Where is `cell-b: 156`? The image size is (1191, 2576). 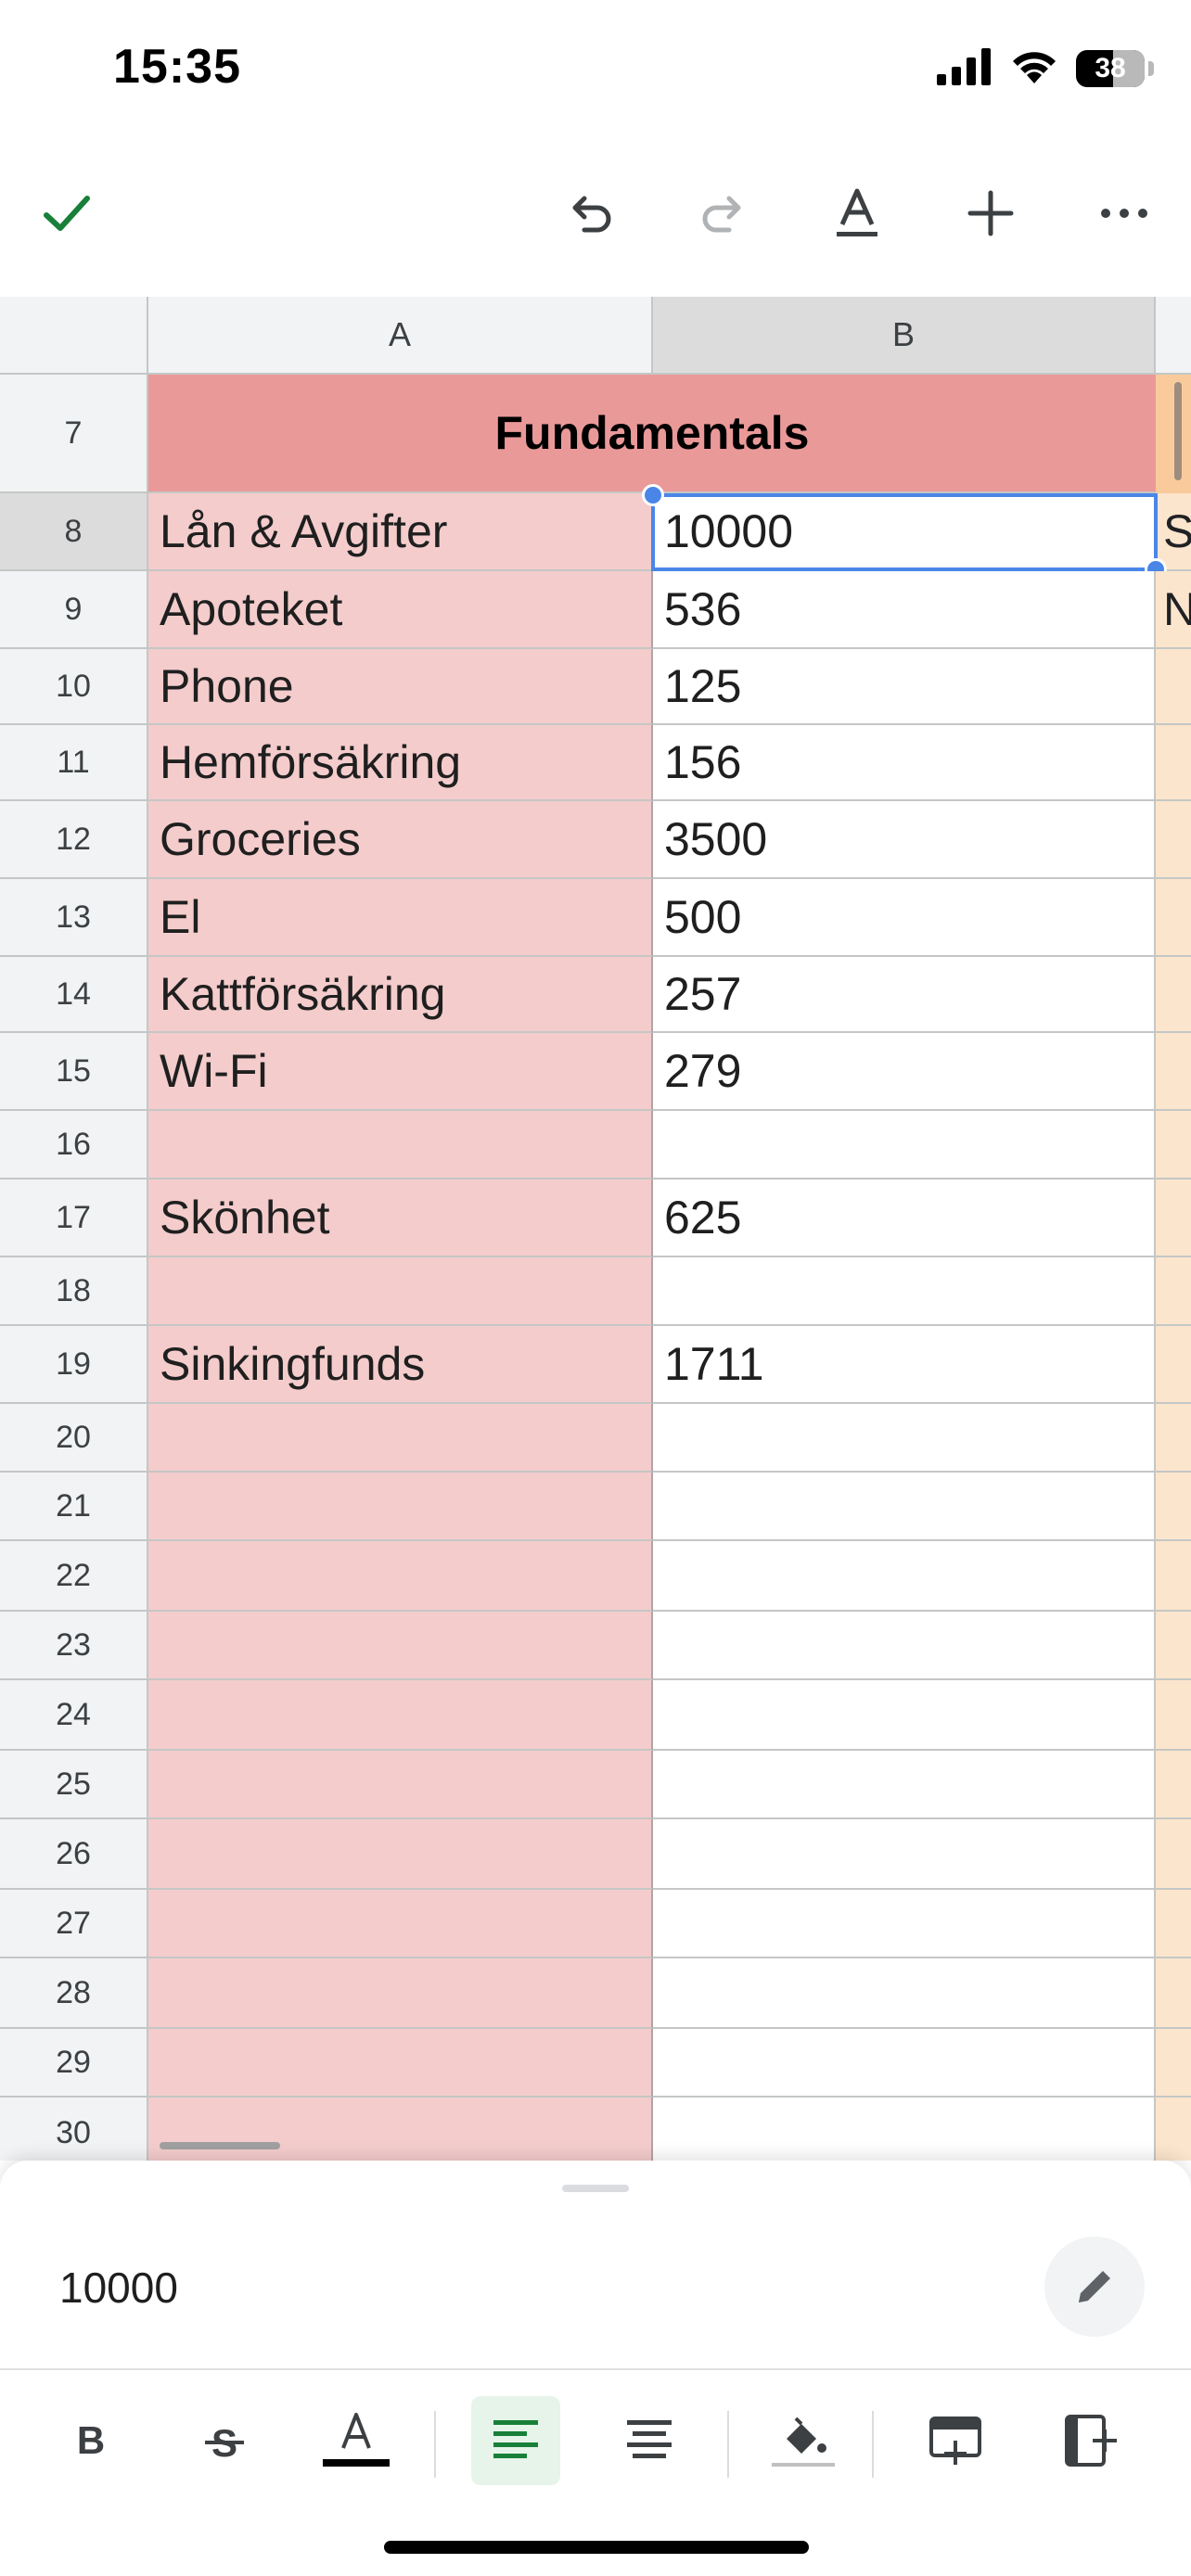
cell-b: 156 is located at coordinates (905, 763).